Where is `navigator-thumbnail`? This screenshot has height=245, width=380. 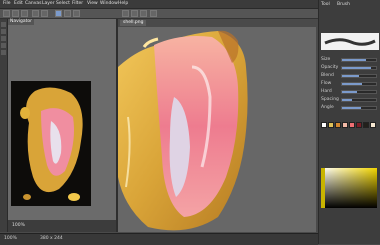
navigator-thumbnail is located at coordinates (51, 143).